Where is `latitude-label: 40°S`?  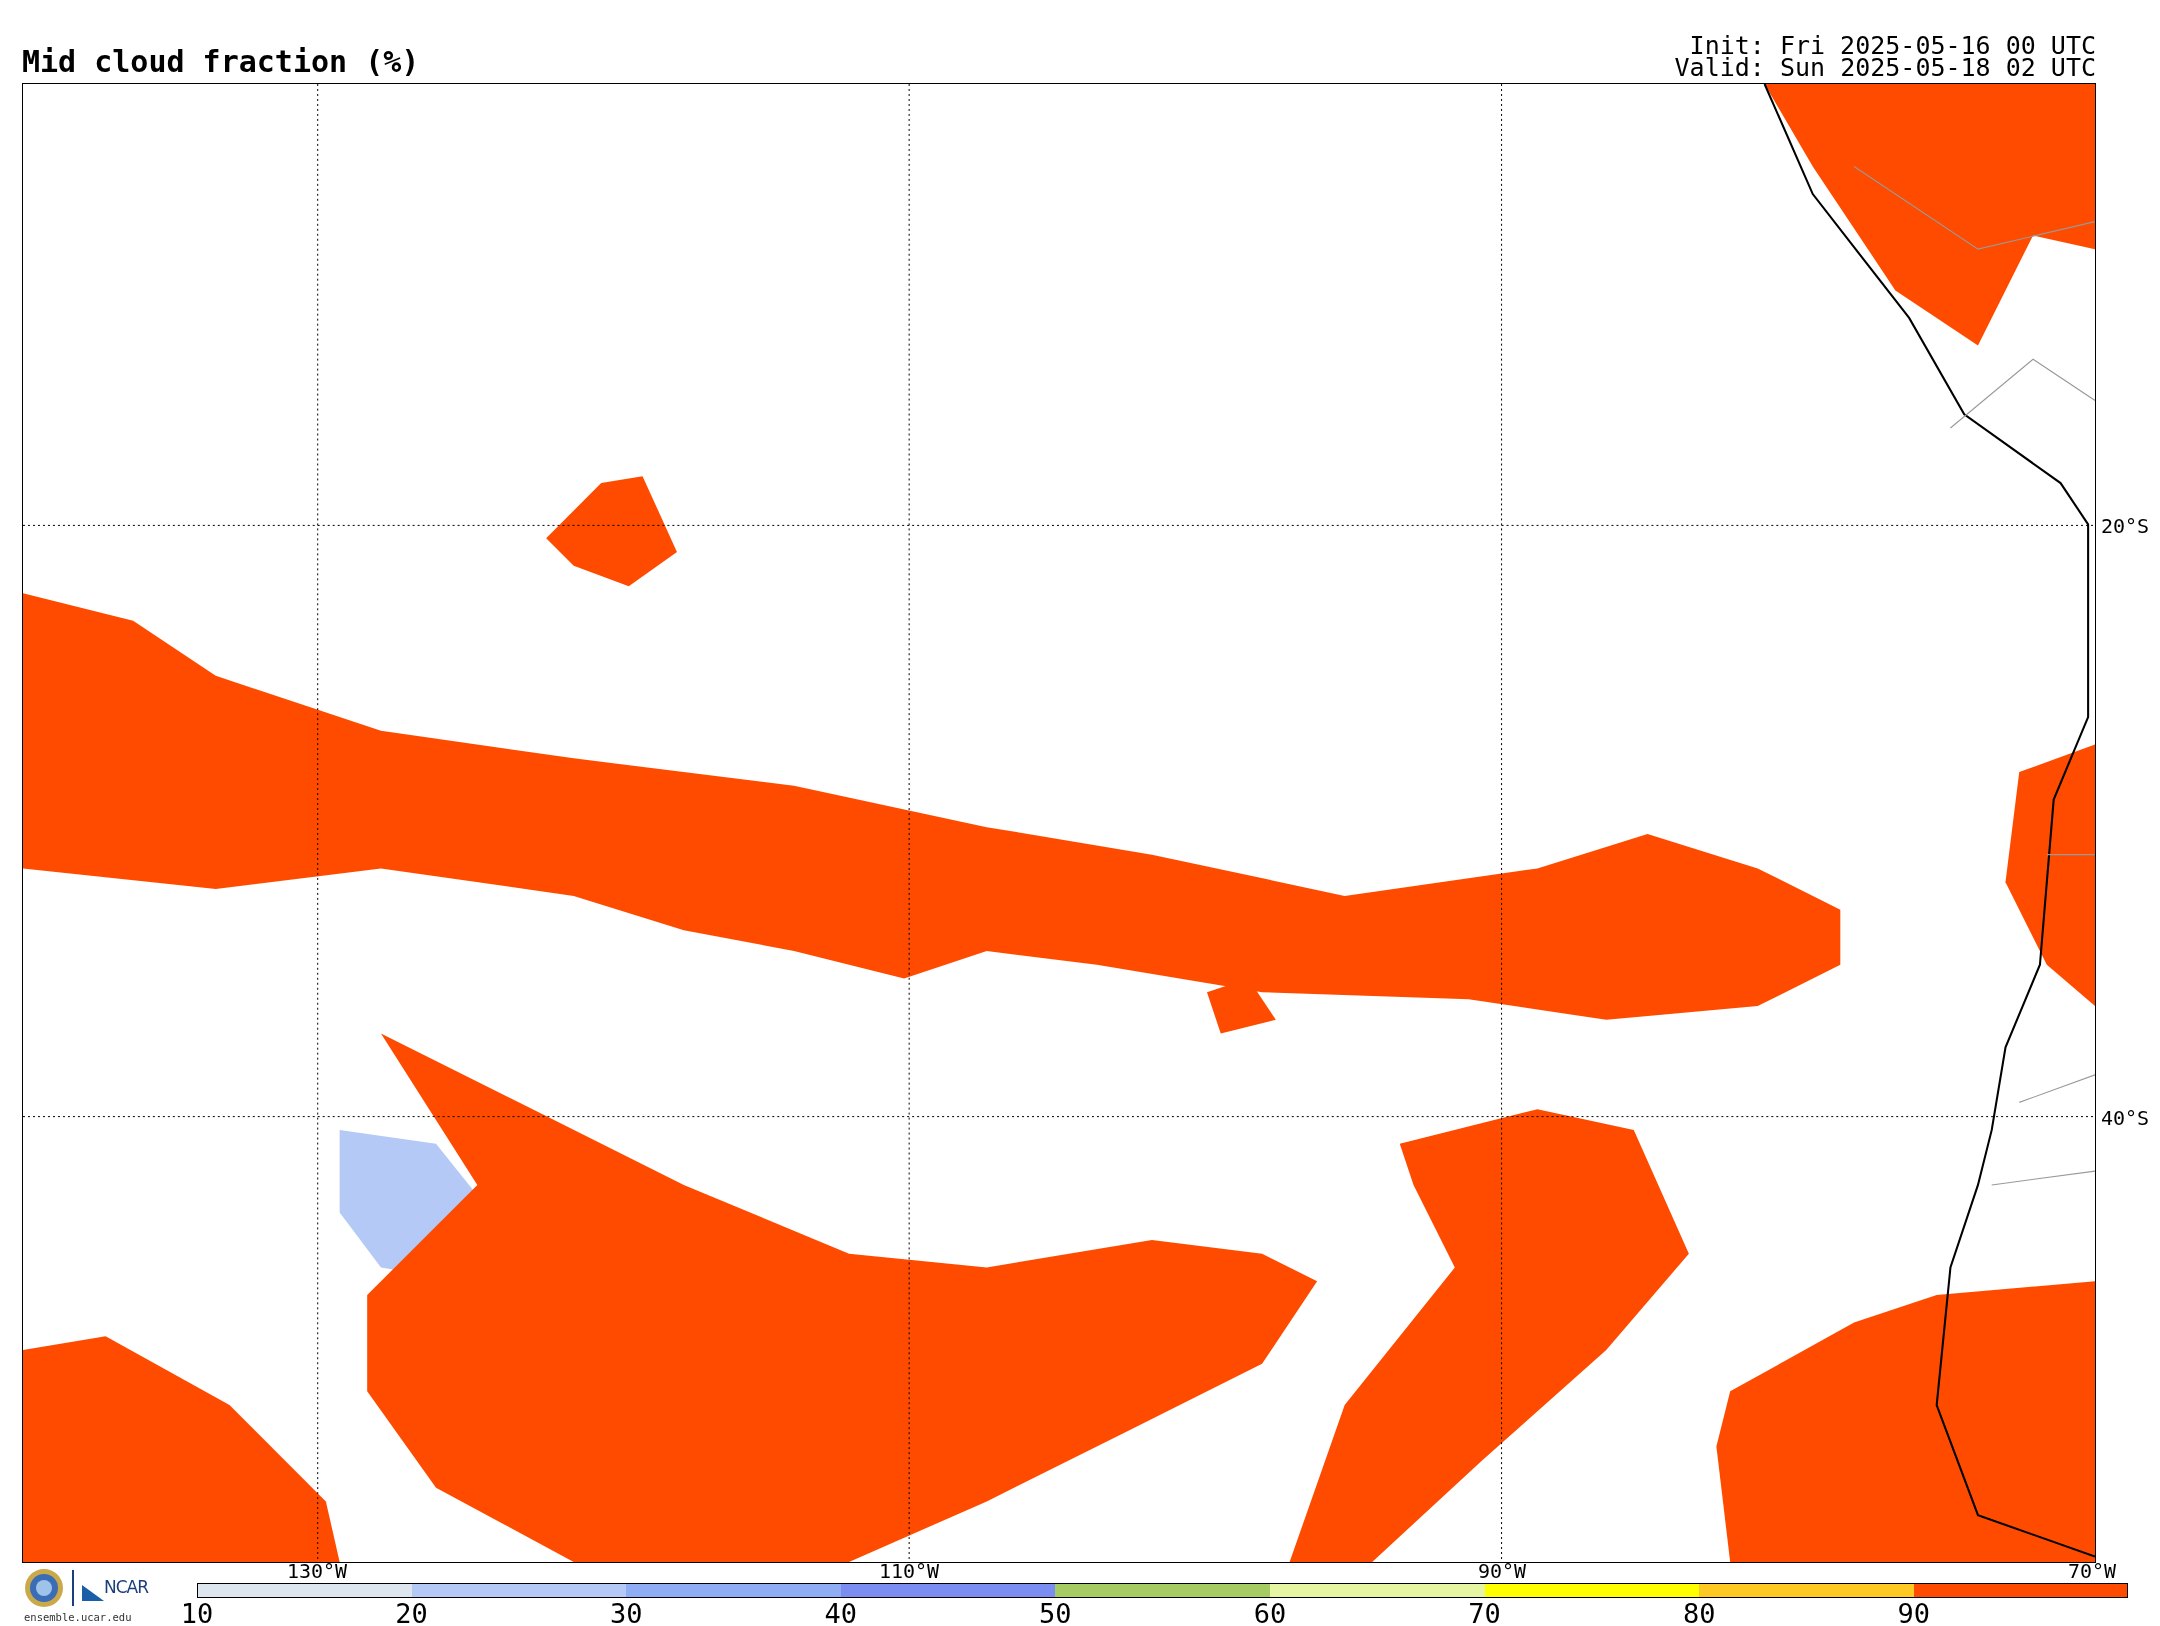 latitude-label: 40°S is located at coordinates (2125, 1118).